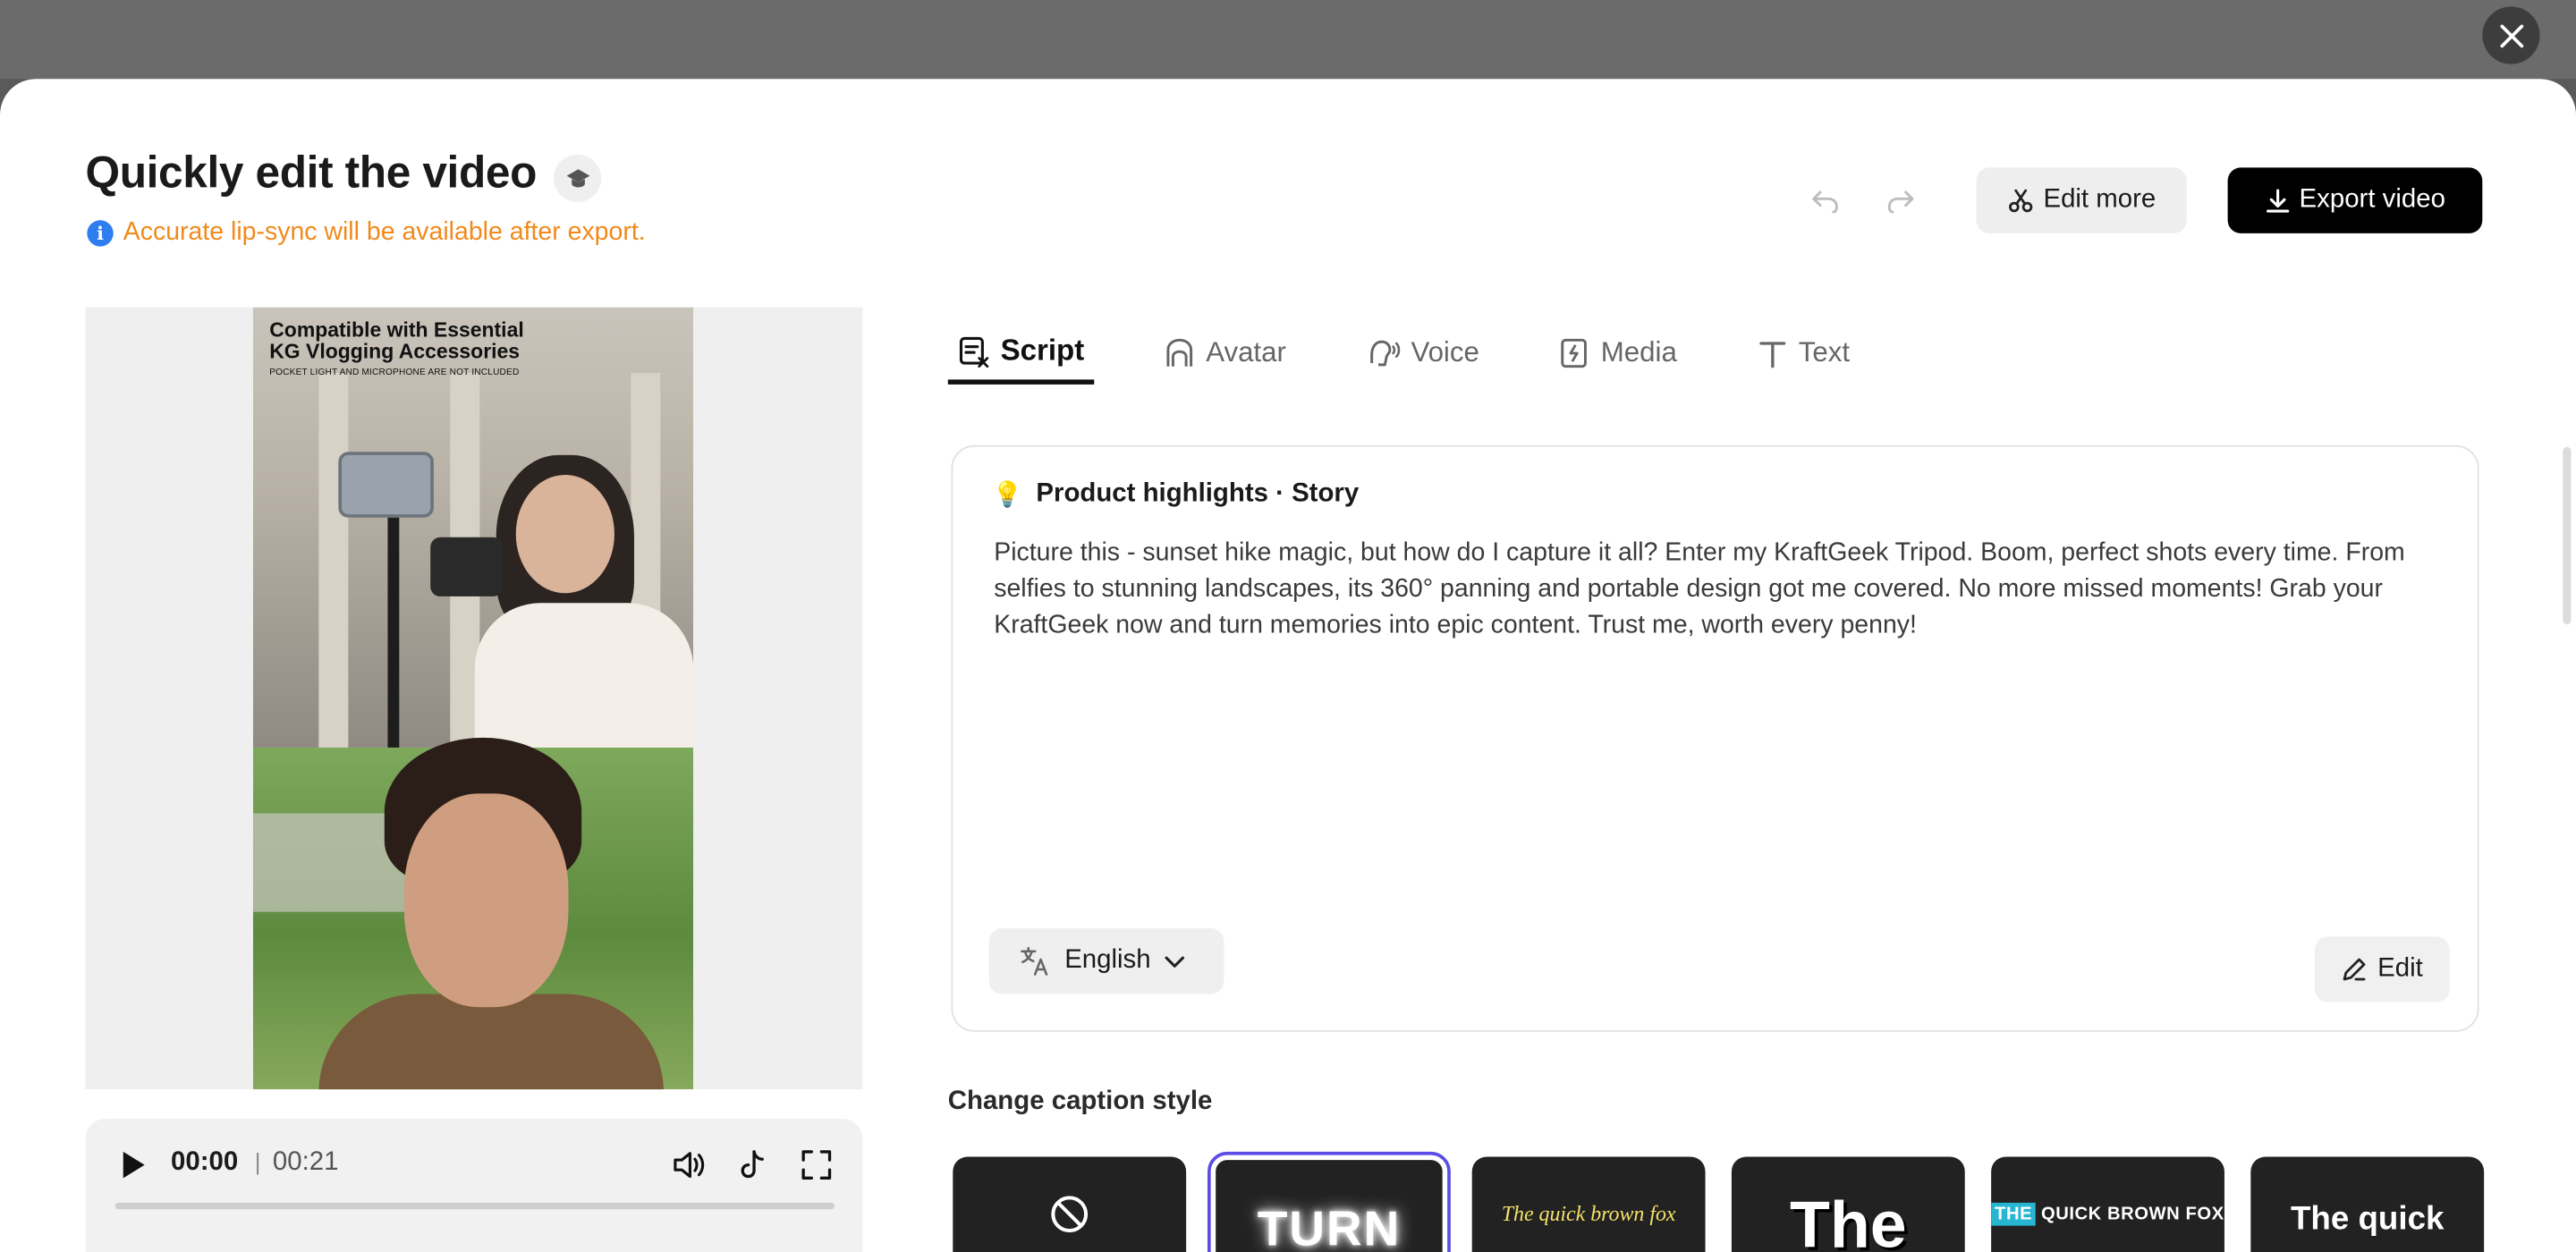 The width and height of the screenshot is (2576, 1252). I want to click on volume-button, so click(688, 1165).